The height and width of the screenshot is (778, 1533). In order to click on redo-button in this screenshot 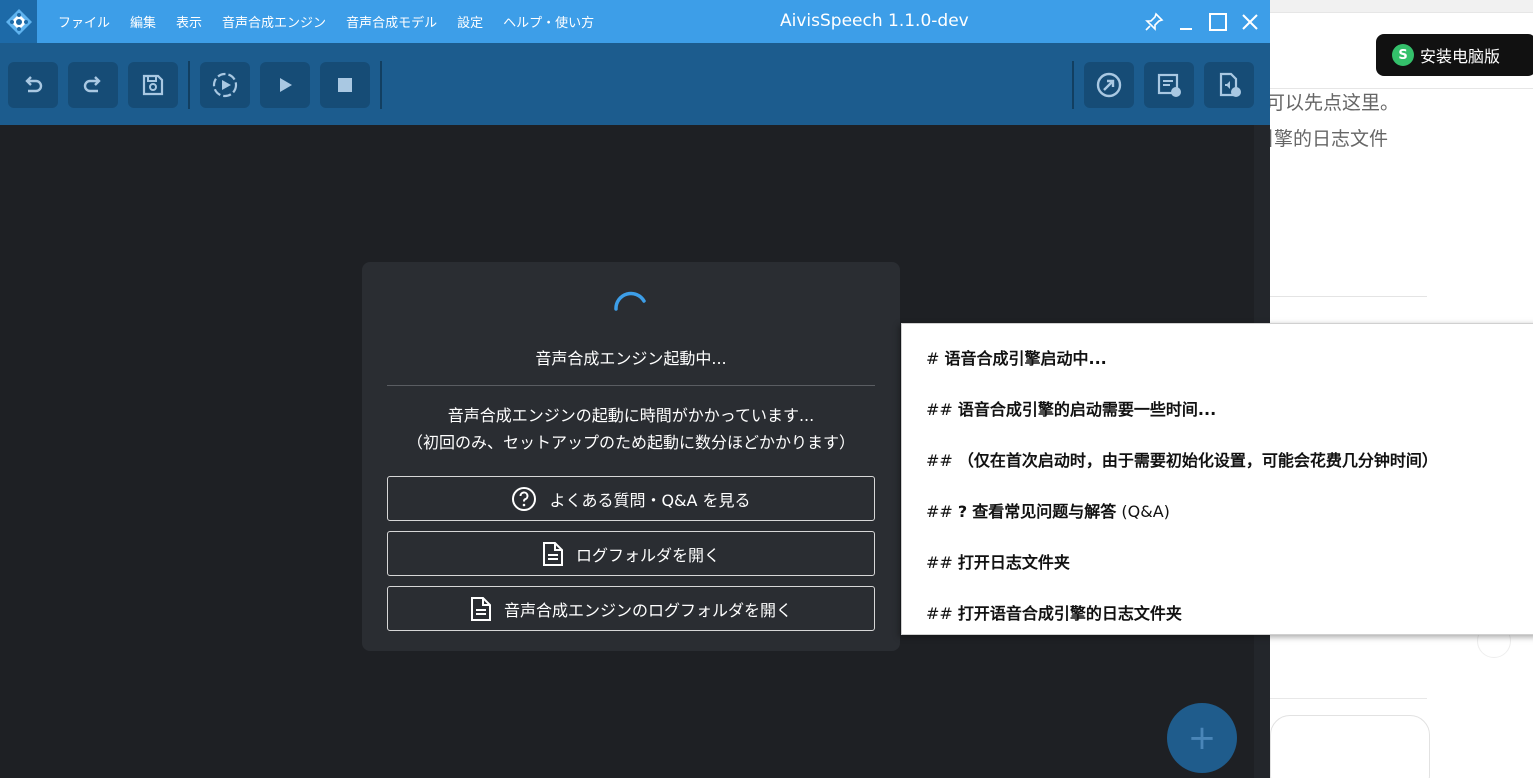, I will do `click(93, 85)`.